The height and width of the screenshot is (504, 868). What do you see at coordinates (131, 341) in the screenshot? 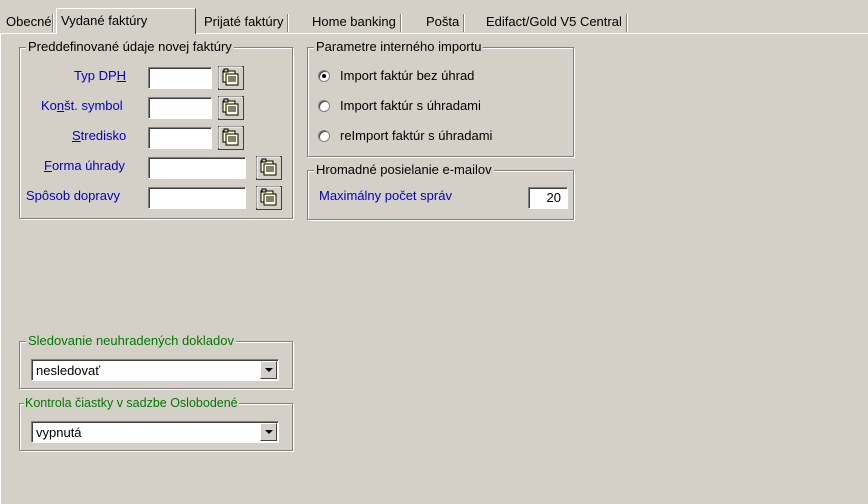
I see `group-title: Sledovanie neuhradených dokladov` at bounding box center [131, 341].